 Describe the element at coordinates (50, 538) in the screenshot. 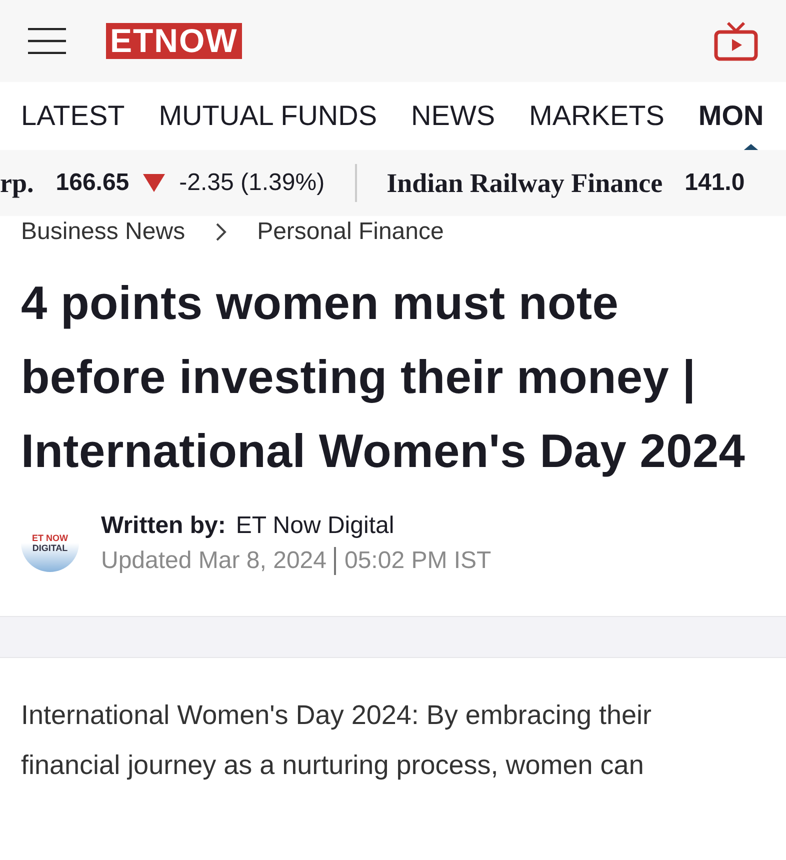

I see `avatar-text: ET NOW` at that location.